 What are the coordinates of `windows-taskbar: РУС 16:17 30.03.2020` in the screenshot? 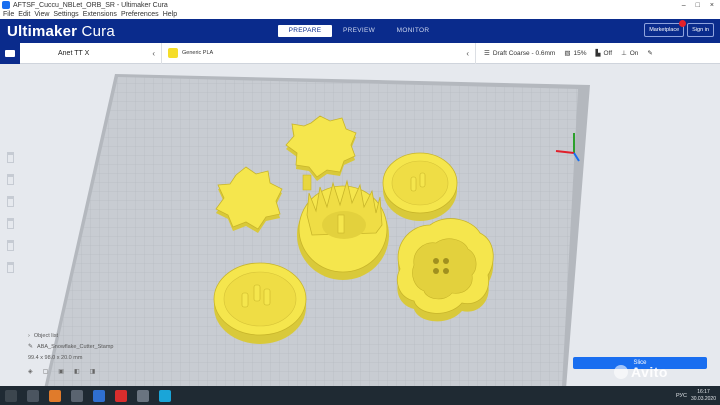 It's located at (360, 395).